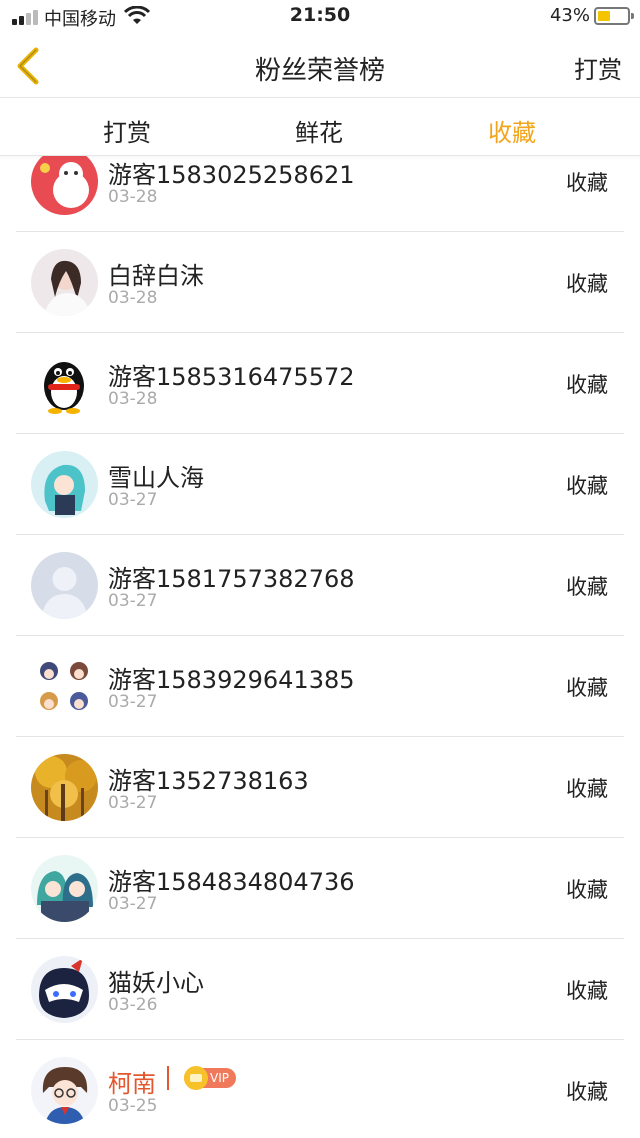 The image size is (640, 1138). I want to click on fan-name: 游客1585316475572, so click(231, 377).